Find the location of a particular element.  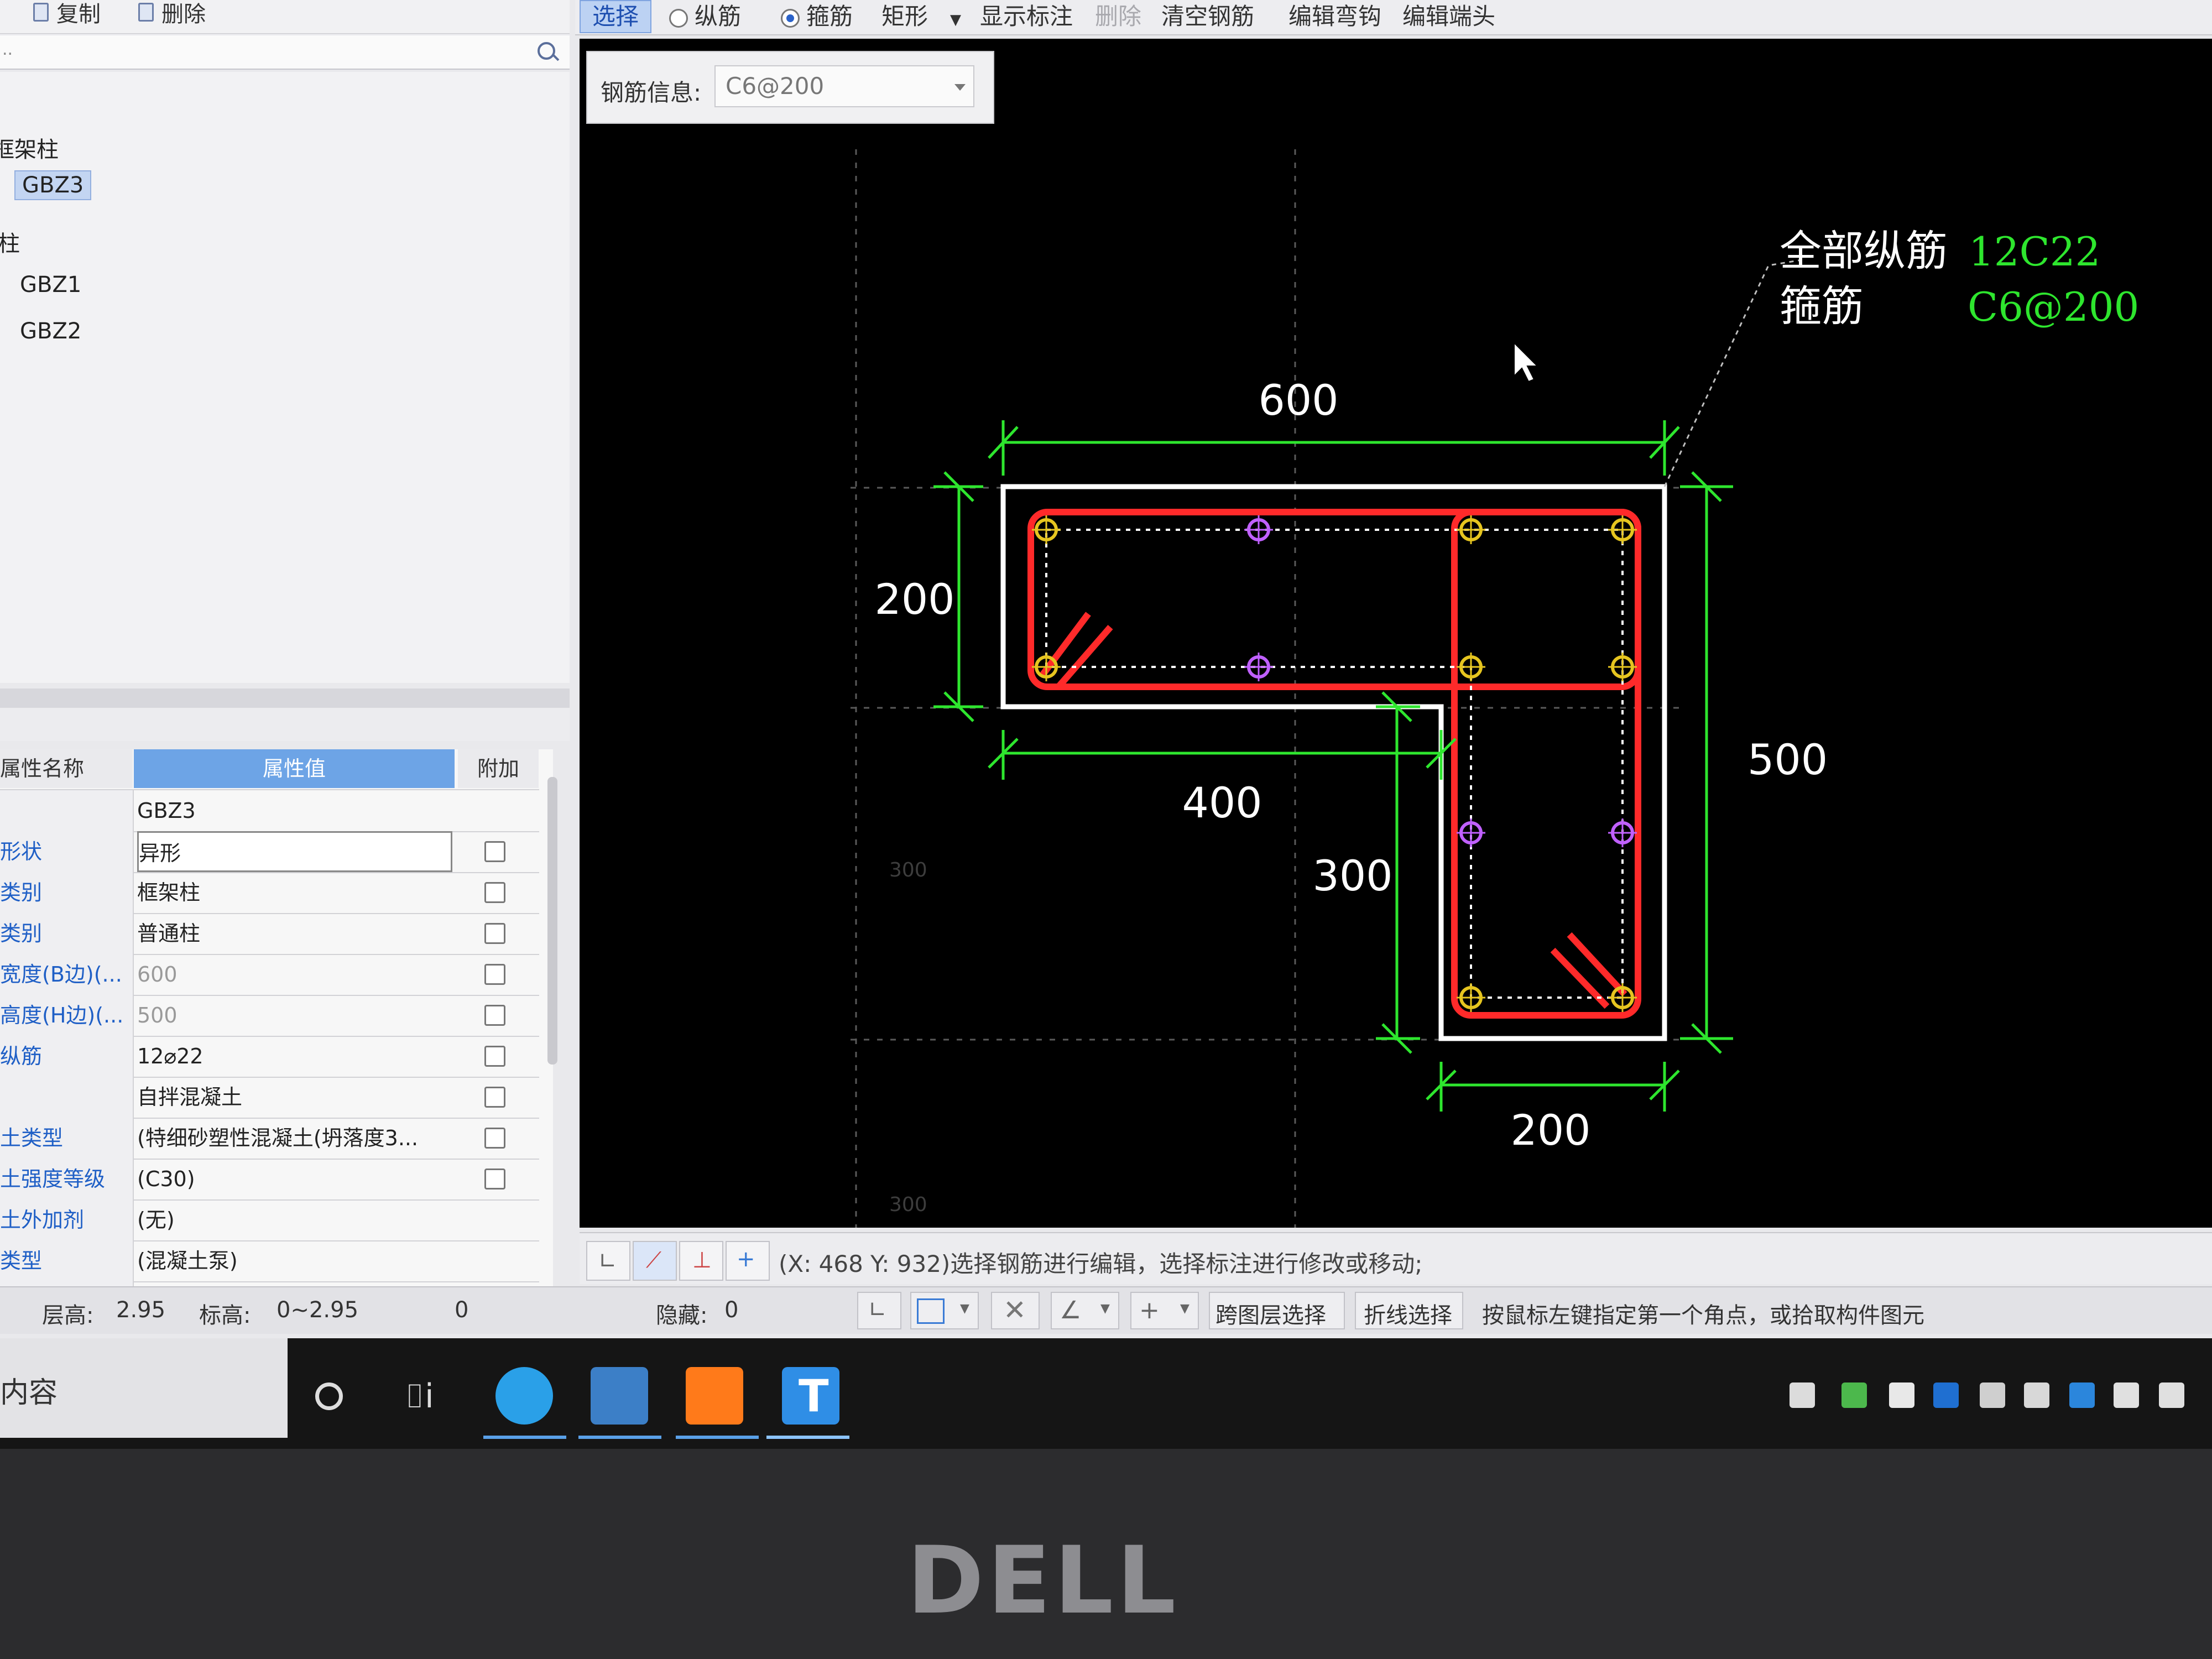

property-row: 高度(H边)(... 500 is located at coordinates (269, 1016).